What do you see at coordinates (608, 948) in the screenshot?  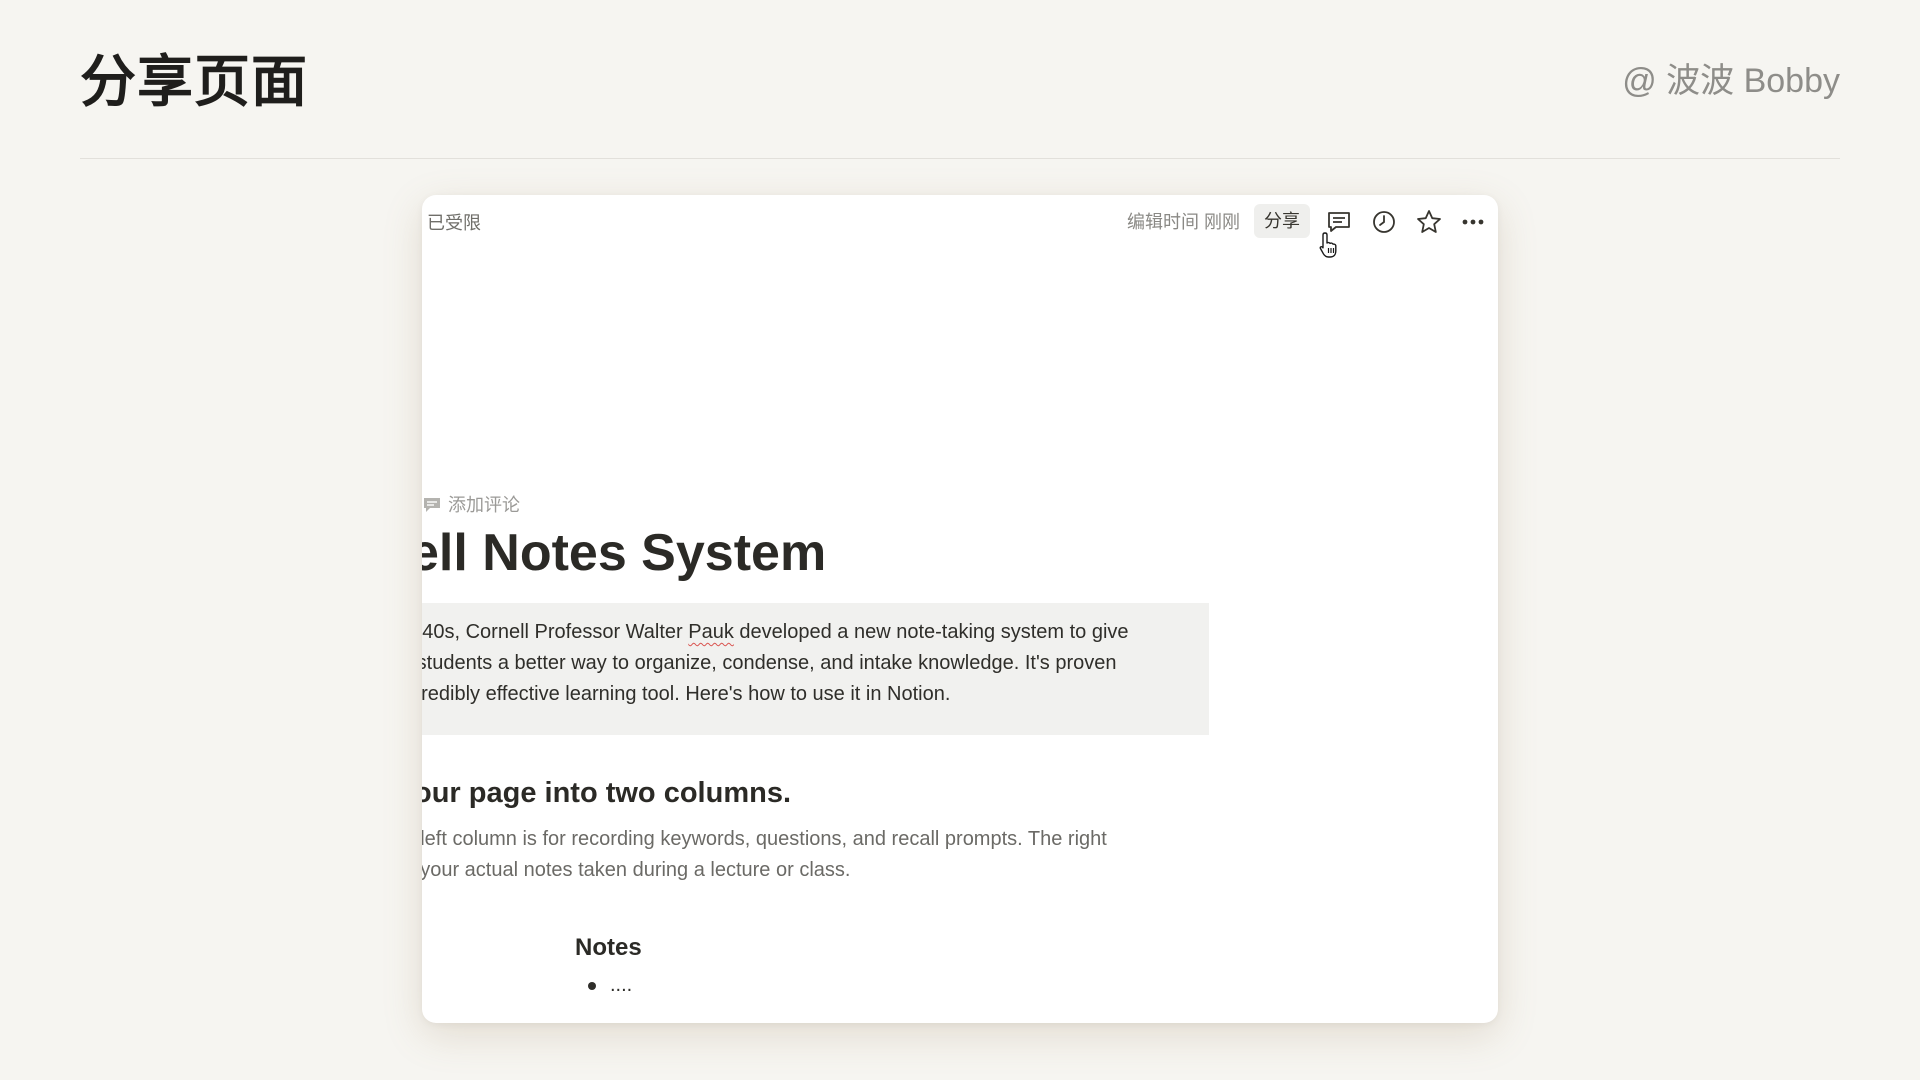 I see `notes-heading: Notes` at bounding box center [608, 948].